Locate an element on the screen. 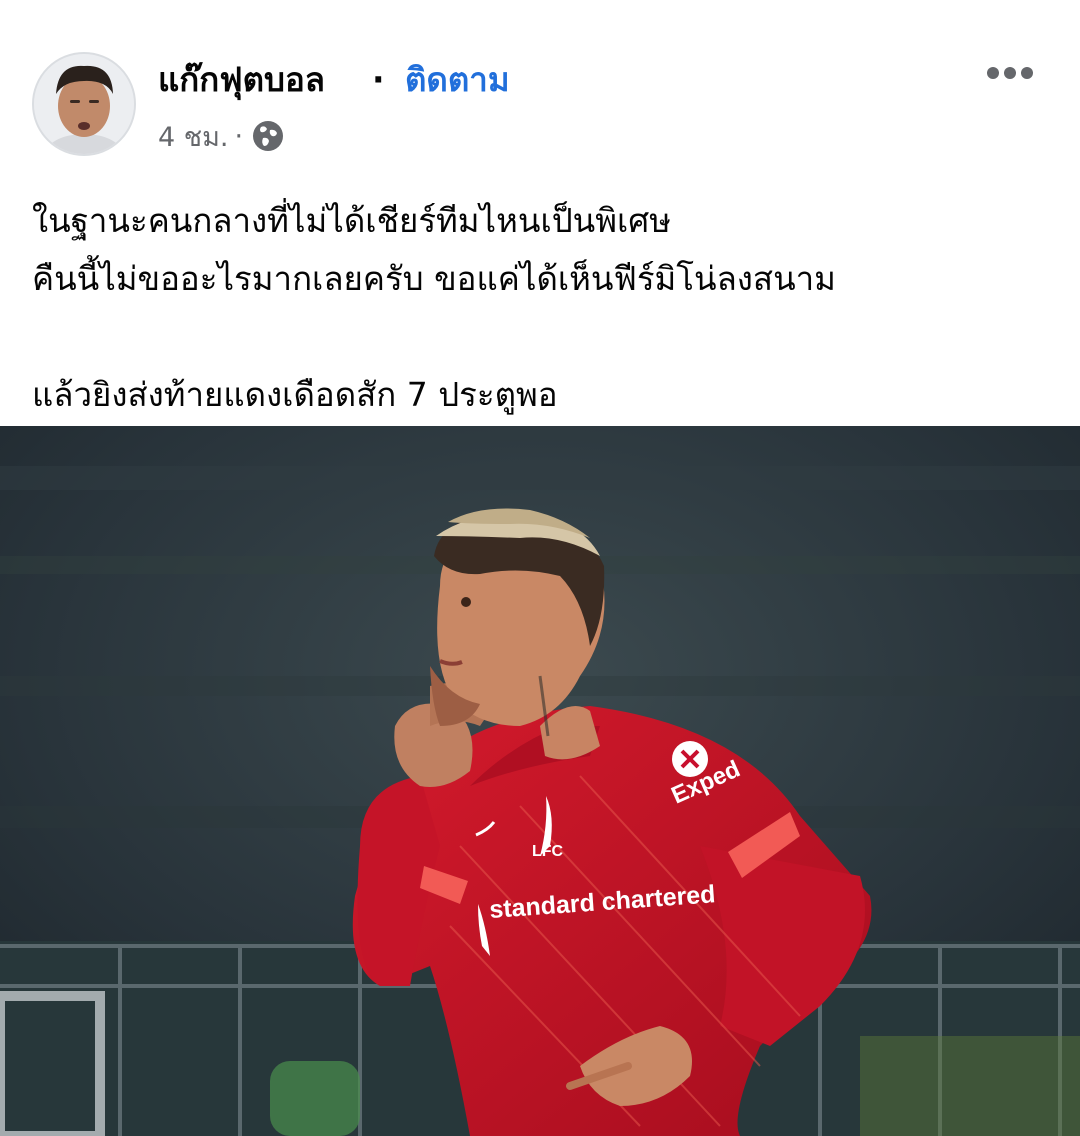 Image resolution: width=1080 pixels, height=1136 pixels. timestamp: 4 ชม. is located at coordinates (193, 136).